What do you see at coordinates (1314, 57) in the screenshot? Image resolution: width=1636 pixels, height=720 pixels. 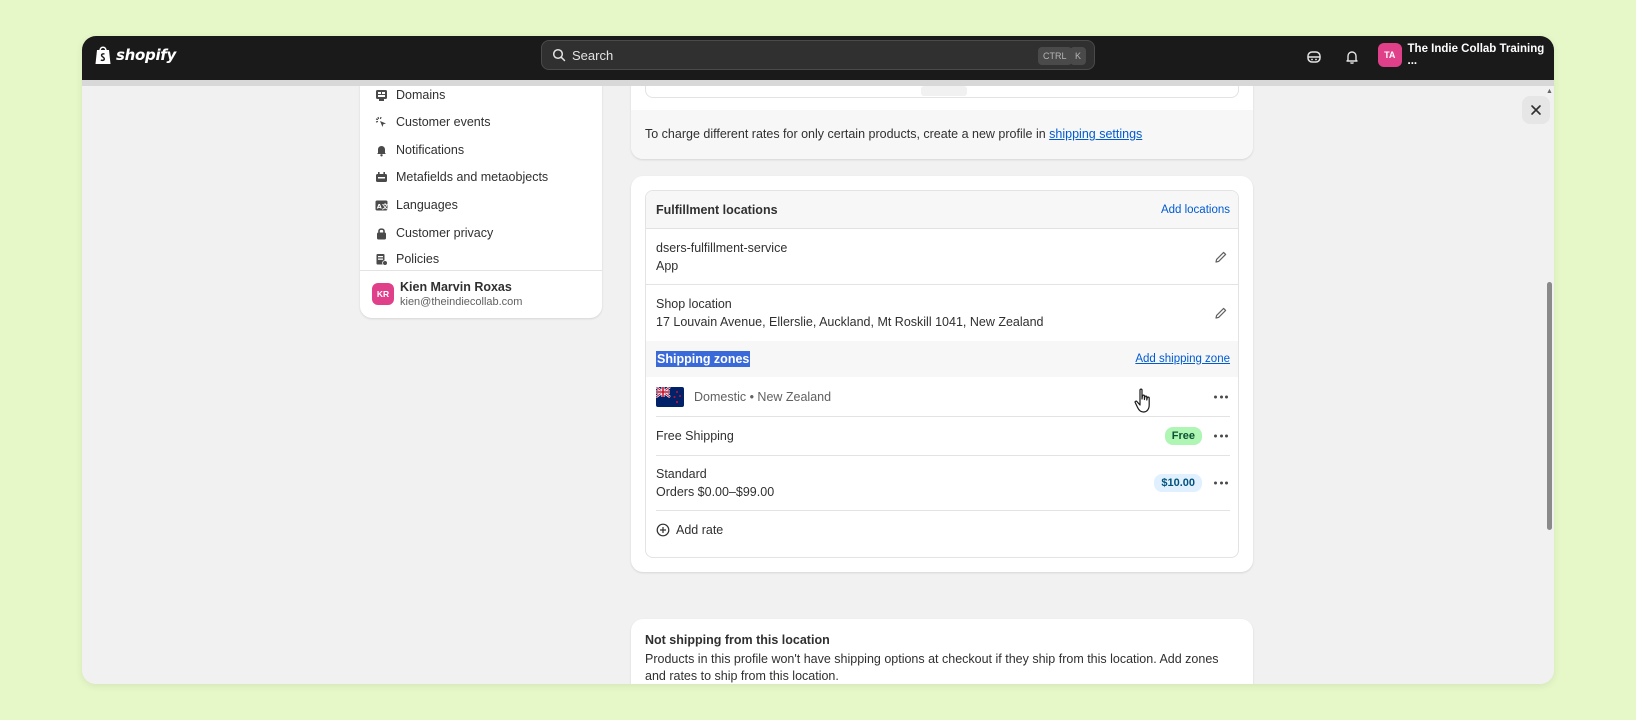 I see `sidekick-icon` at bounding box center [1314, 57].